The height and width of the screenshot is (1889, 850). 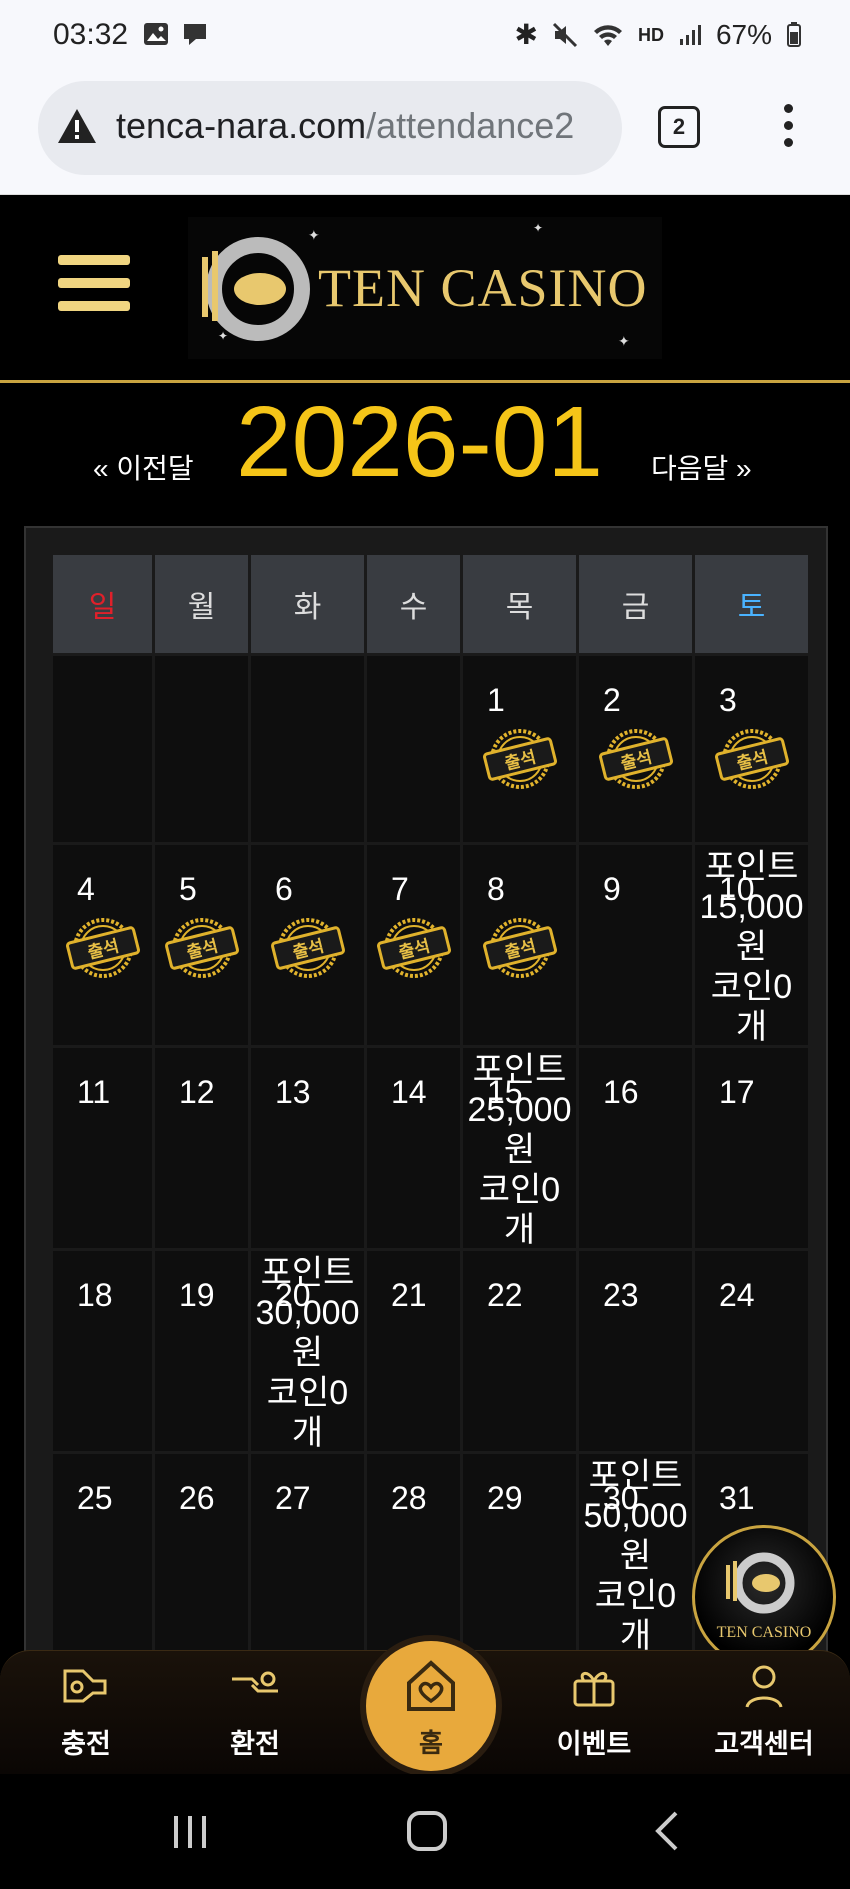 I want to click on calendar-day-cell: 21, so click(x=413, y=1351).